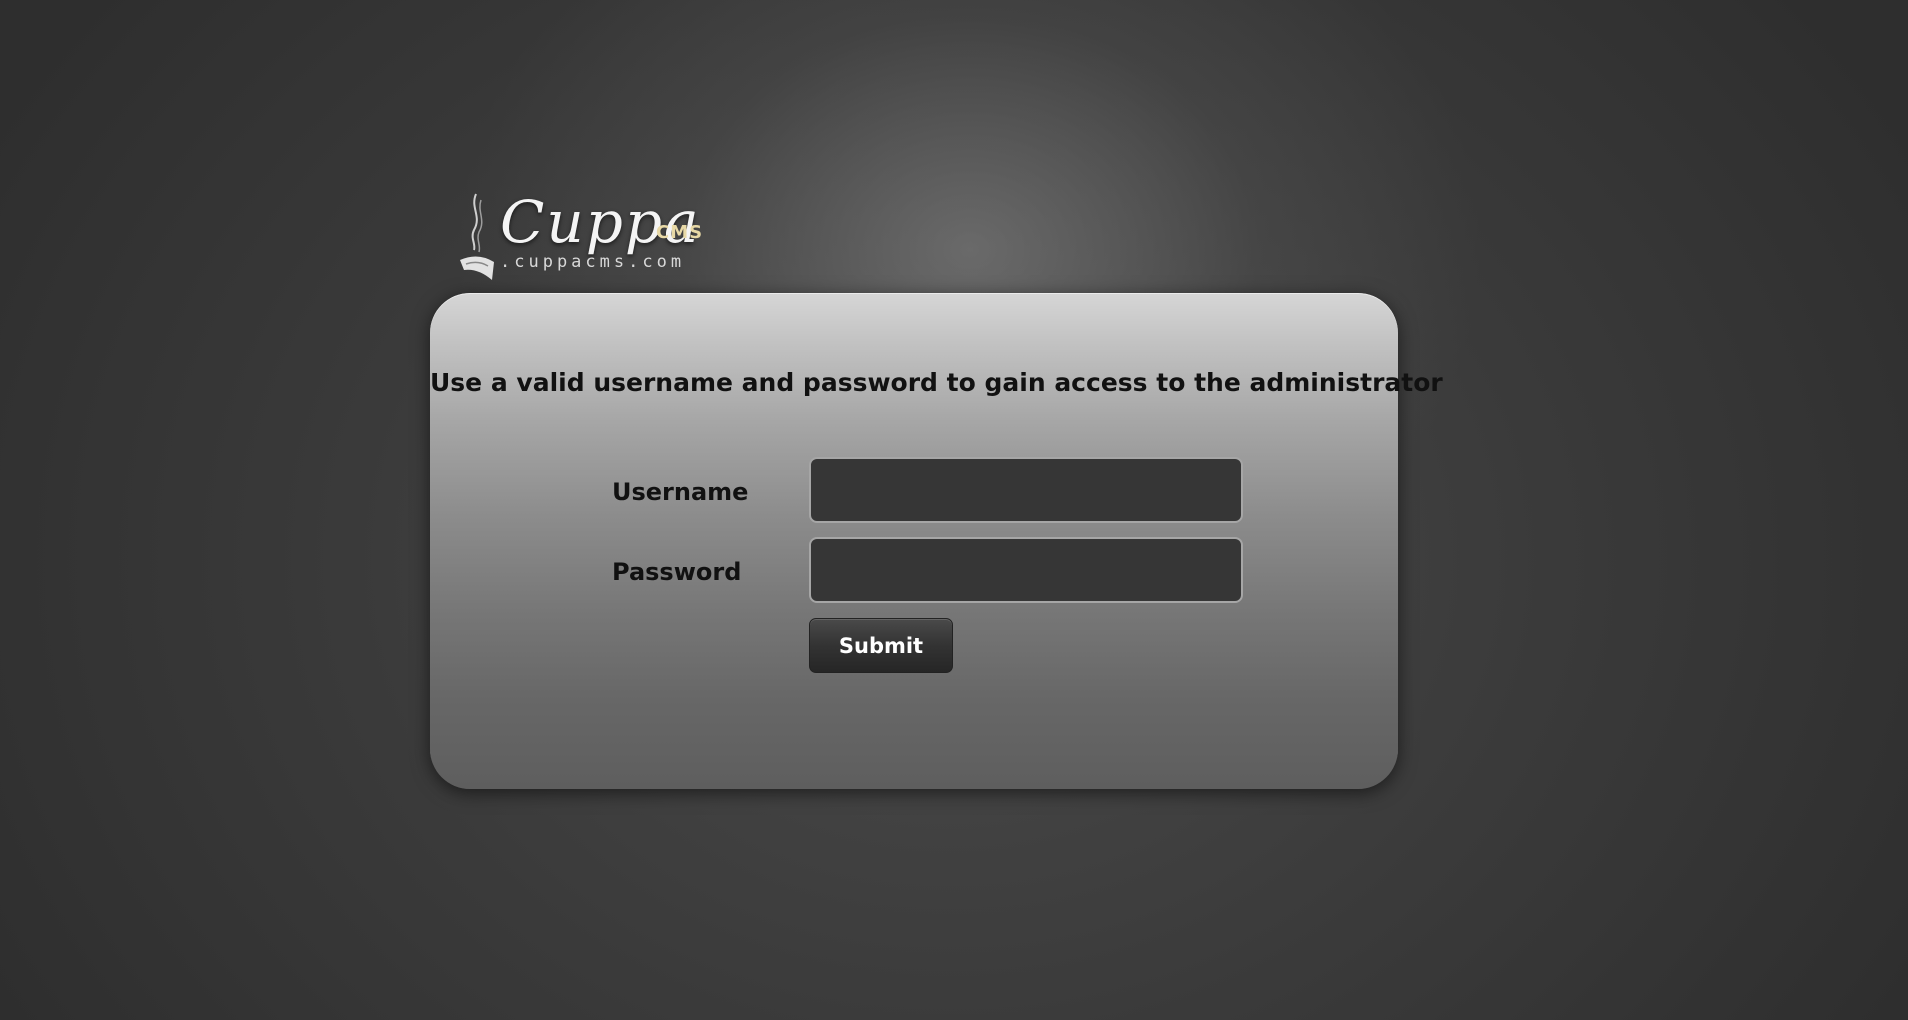  What do you see at coordinates (1026, 570) in the screenshot?
I see `password-input` at bounding box center [1026, 570].